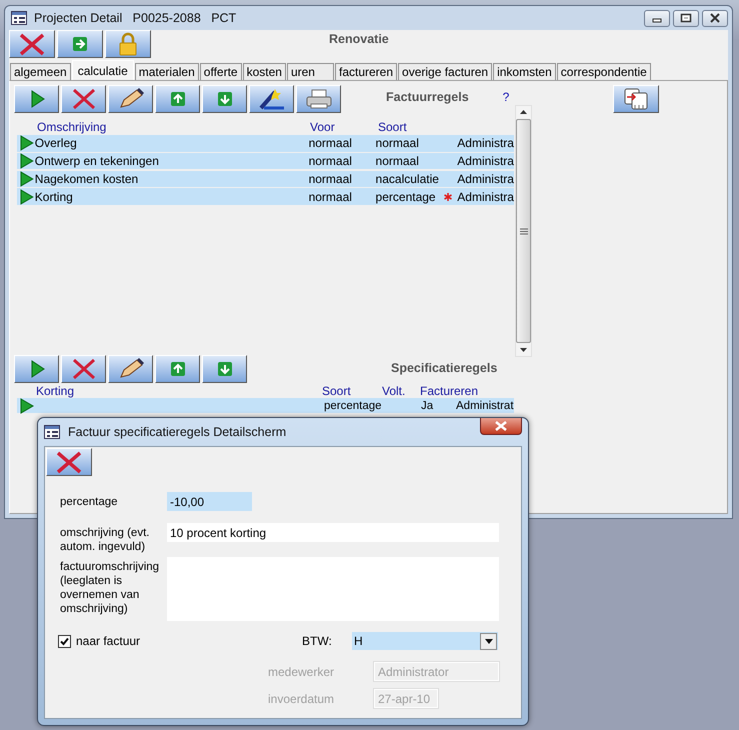  Describe the element at coordinates (449, 391) in the screenshot. I see `column-header: Factureren` at that location.